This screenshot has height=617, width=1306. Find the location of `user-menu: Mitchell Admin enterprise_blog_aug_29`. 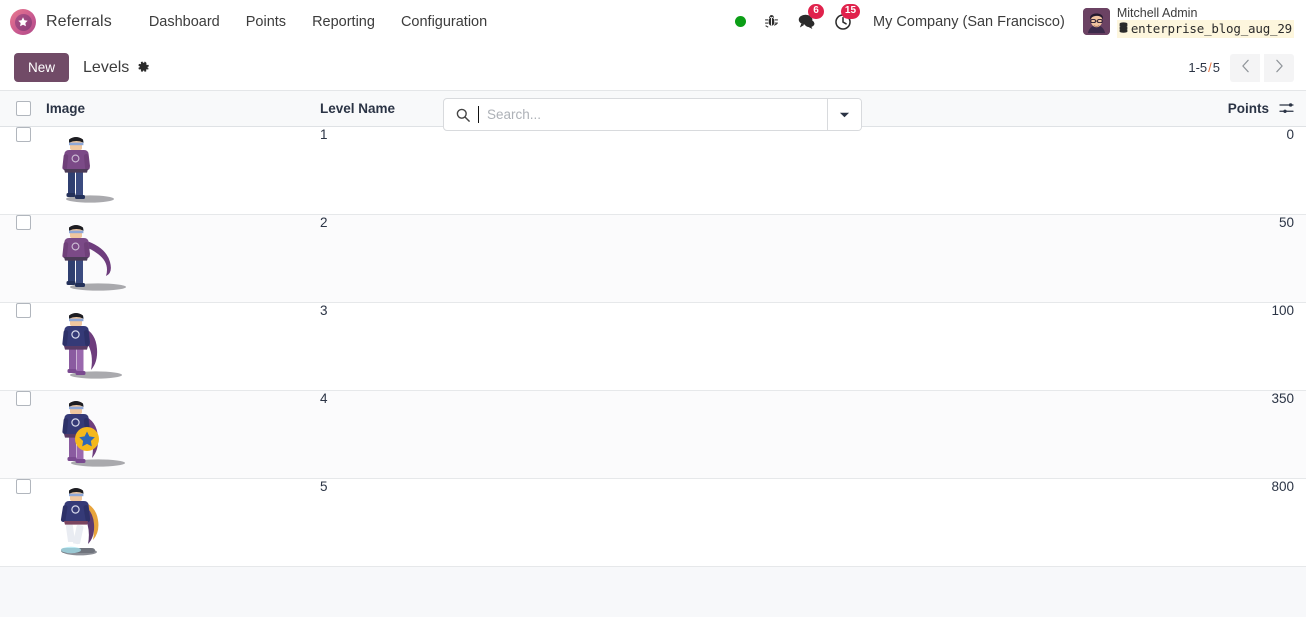

user-menu: Mitchell Admin enterprise_blog_aug_29 is located at coordinates (1185, 22).